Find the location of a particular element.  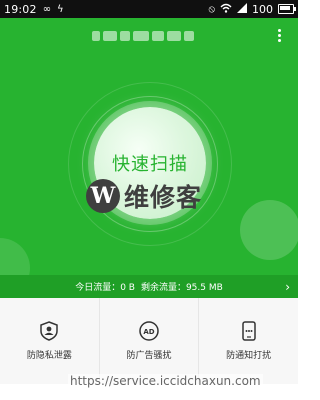

feature-privacy-leak: 防隐私泄露 is located at coordinates (50, 341).